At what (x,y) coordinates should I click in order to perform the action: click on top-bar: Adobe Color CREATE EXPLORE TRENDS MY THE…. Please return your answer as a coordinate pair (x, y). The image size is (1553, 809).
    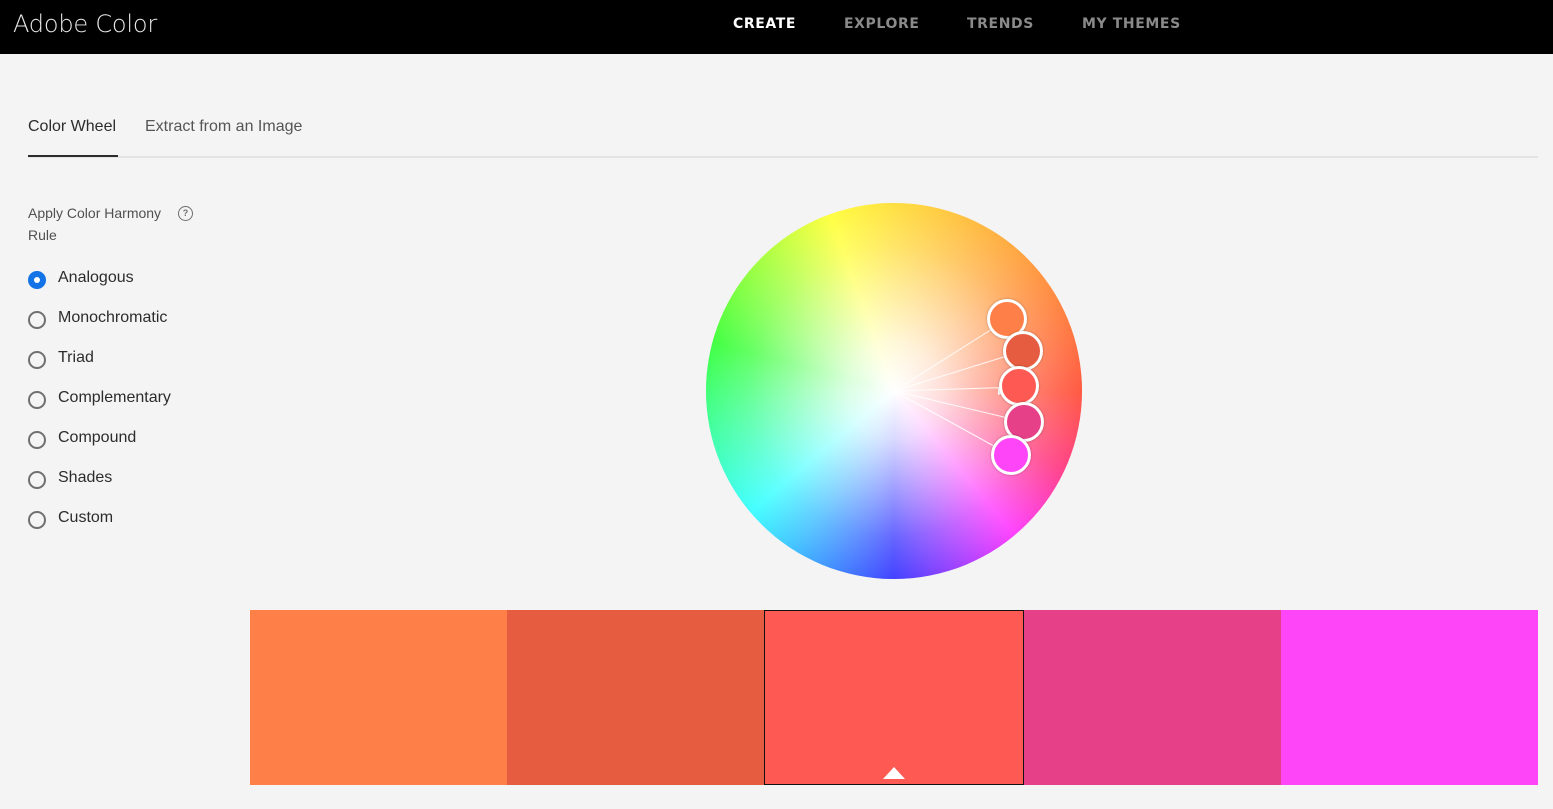
    Looking at the image, I should click on (776, 27).